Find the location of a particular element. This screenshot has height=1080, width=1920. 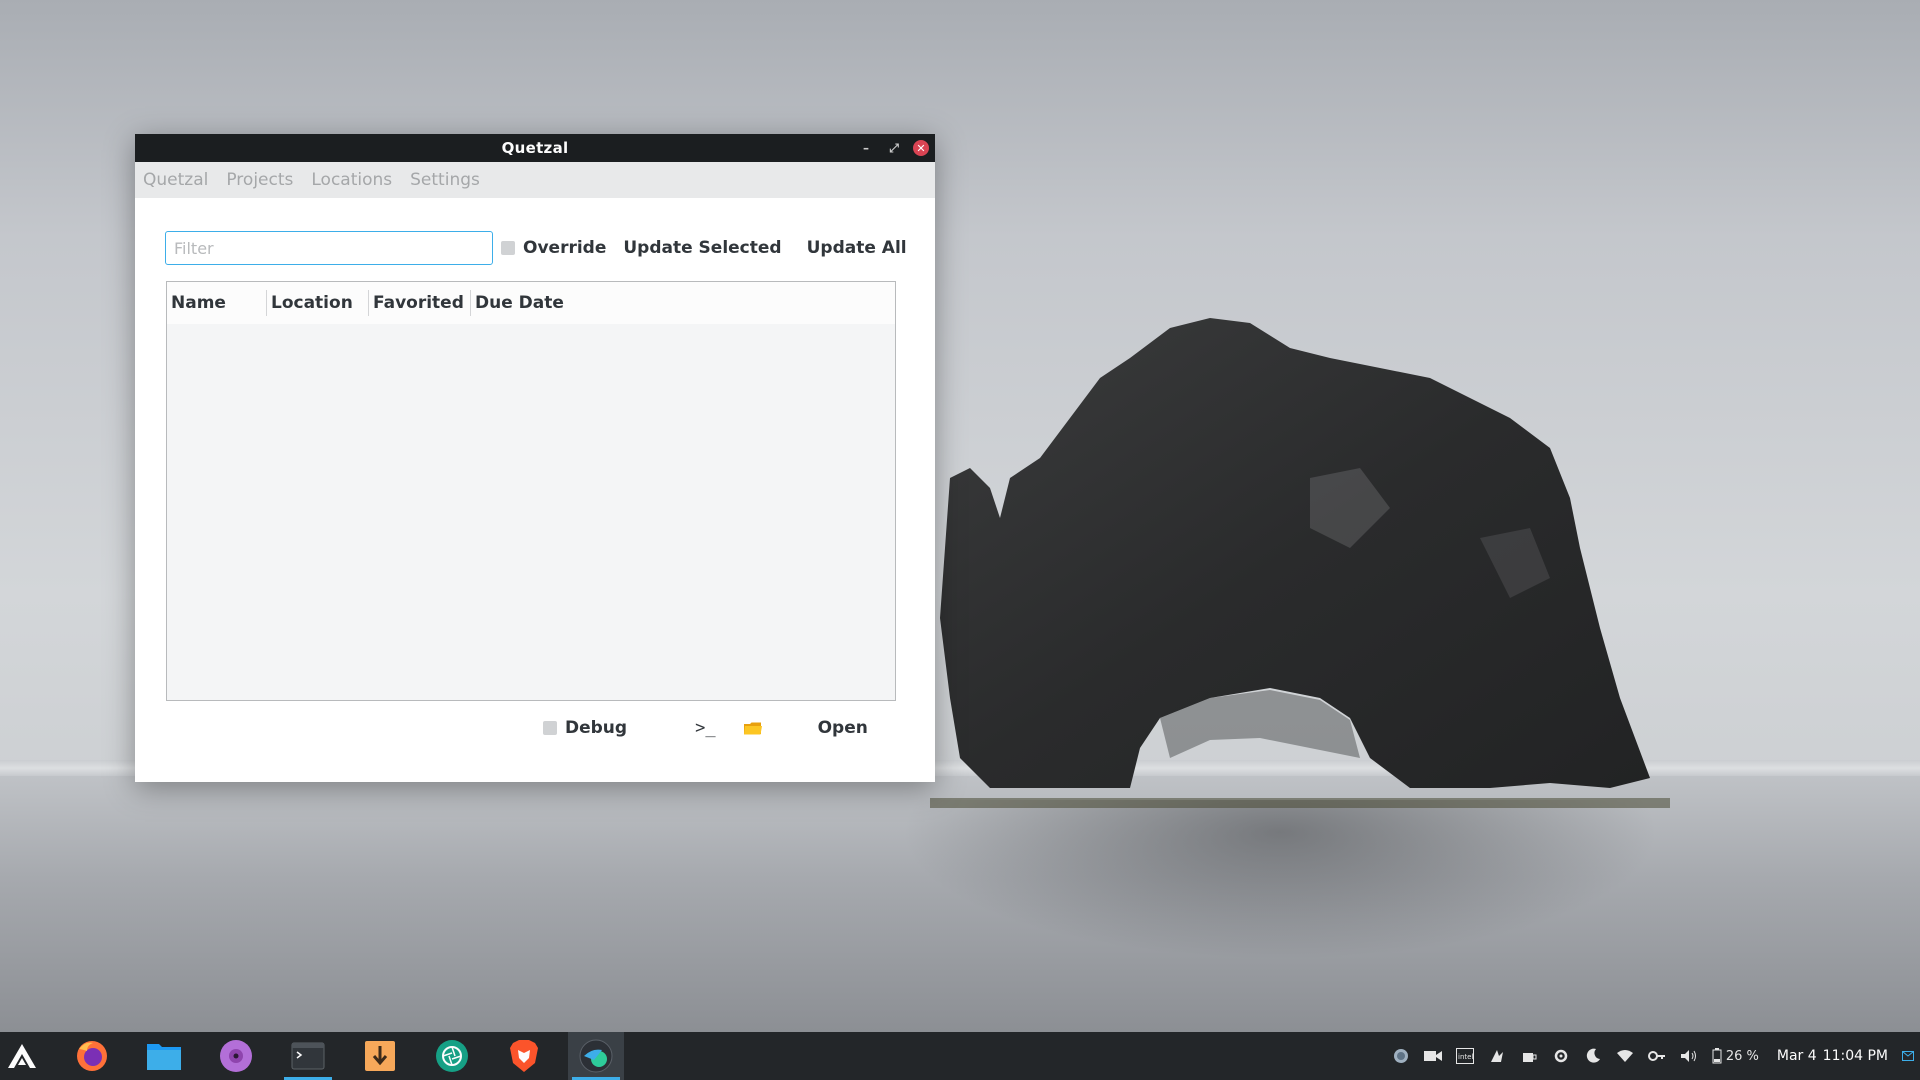

night-mode-icon is located at coordinates (1593, 1056).